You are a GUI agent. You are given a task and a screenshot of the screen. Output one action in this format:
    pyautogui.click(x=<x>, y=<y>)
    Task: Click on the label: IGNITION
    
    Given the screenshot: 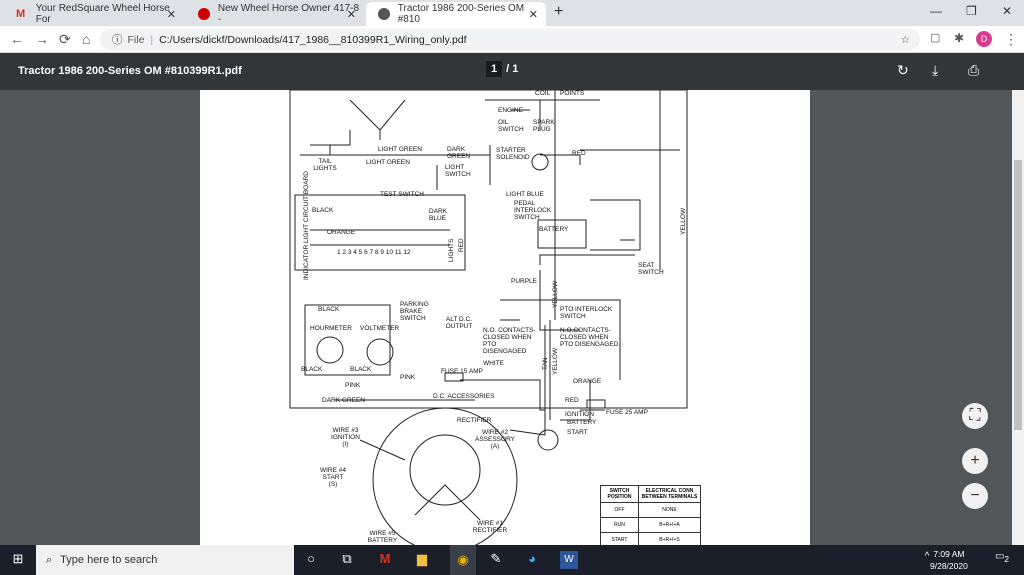 What is the action you would take?
    pyautogui.click(x=579, y=414)
    